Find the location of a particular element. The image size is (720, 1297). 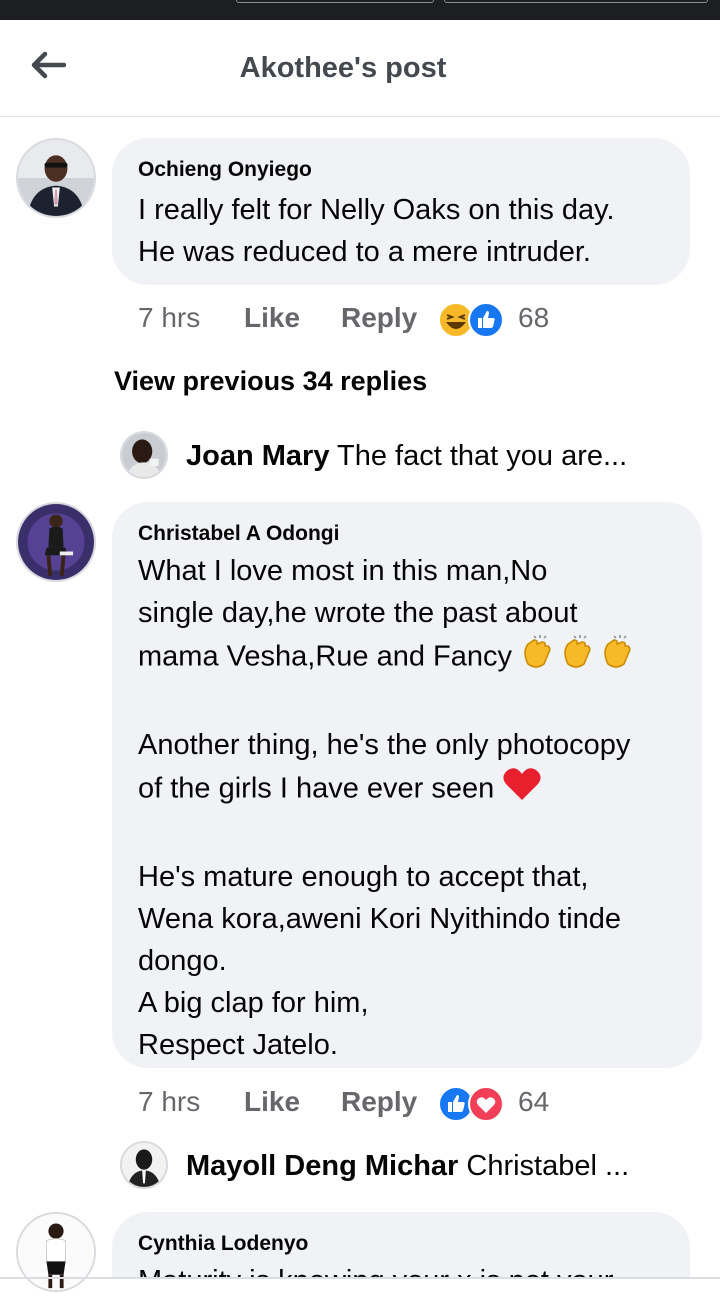

post-header: Akothee's post is located at coordinates (360, 68).